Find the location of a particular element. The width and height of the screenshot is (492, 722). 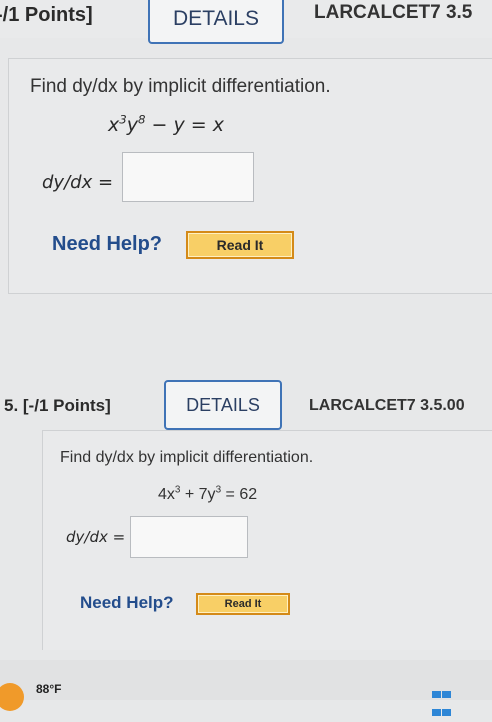

question-4-code: LARCALCET7 3.5 is located at coordinates (393, 12).